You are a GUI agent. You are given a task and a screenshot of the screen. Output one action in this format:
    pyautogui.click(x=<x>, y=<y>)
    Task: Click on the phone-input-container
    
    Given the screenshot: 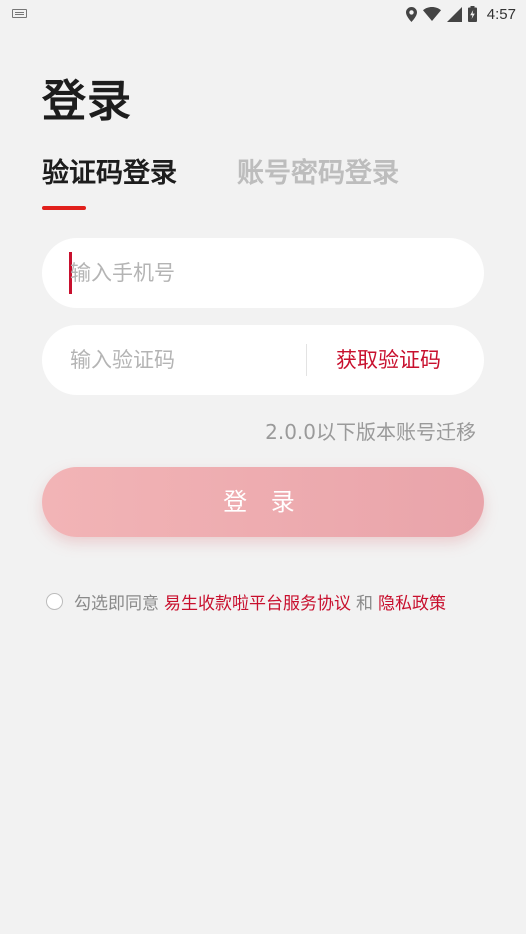 What is the action you would take?
    pyautogui.click(x=263, y=273)
    